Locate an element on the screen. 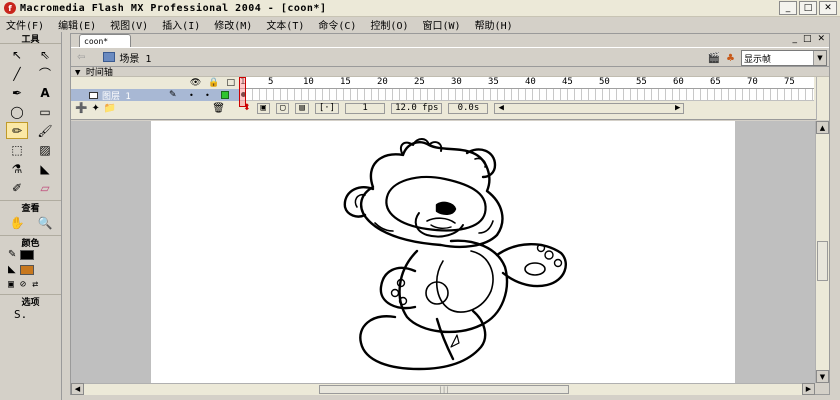  layer-row: 图层 1 ✎ • • is located at coordinates (155, 95).